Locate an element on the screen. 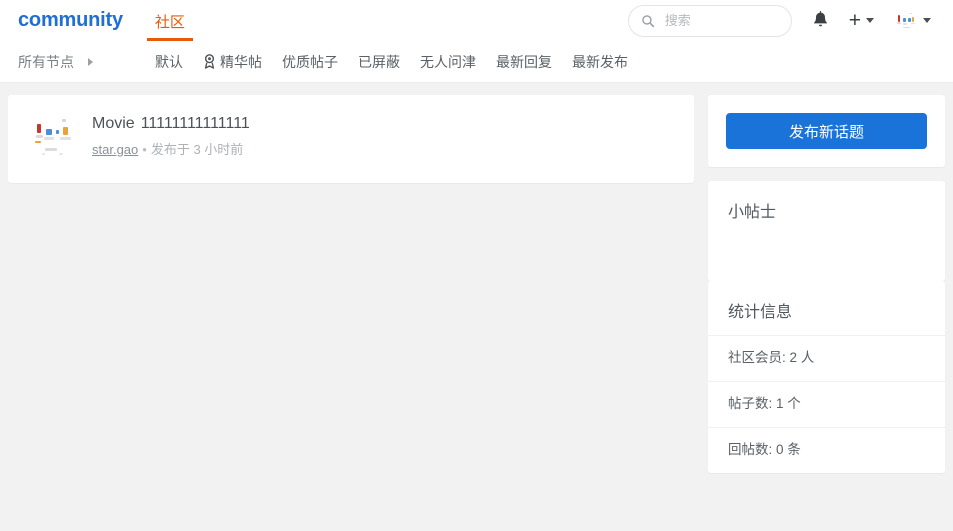  user-avatar is located at coordinates (907, 20).